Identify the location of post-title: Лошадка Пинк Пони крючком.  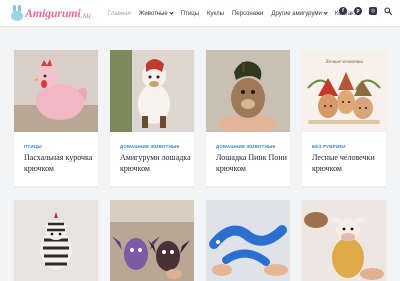
(253, 163).